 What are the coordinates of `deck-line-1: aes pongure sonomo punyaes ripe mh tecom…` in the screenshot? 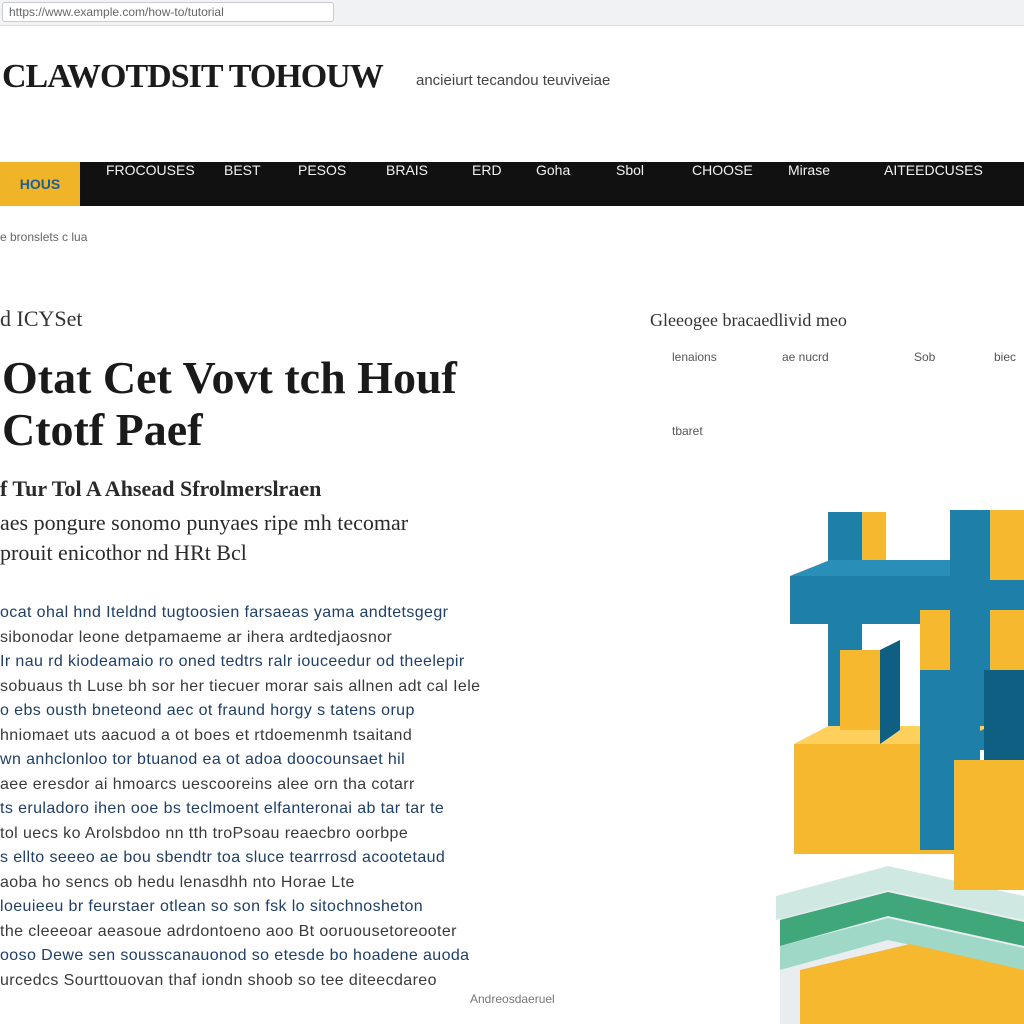 It's located at (204, 522).